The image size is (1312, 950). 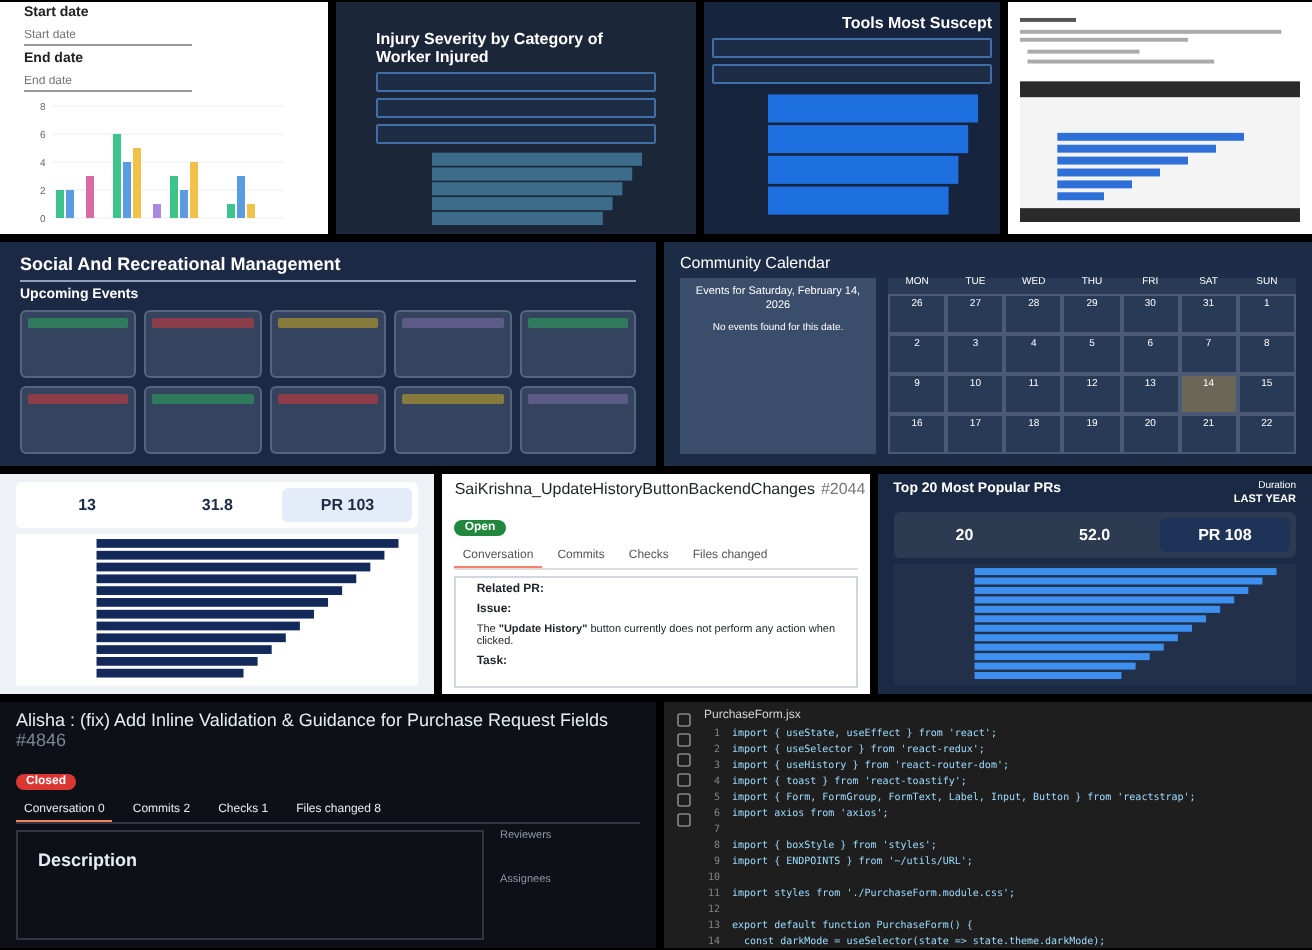 I want to click on stat-value: PR 108, so click(x=1224, y=535).